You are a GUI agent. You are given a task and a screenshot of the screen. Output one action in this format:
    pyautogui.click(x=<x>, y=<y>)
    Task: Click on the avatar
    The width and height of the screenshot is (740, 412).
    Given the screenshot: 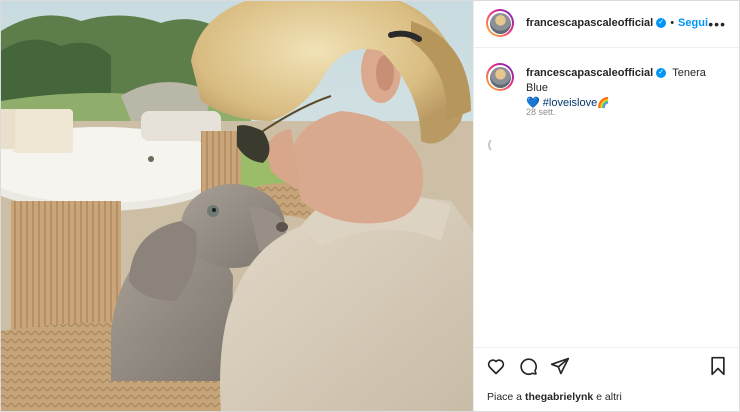 What is the action you would take?
    pyautogui.click(x=500, y=23)
    